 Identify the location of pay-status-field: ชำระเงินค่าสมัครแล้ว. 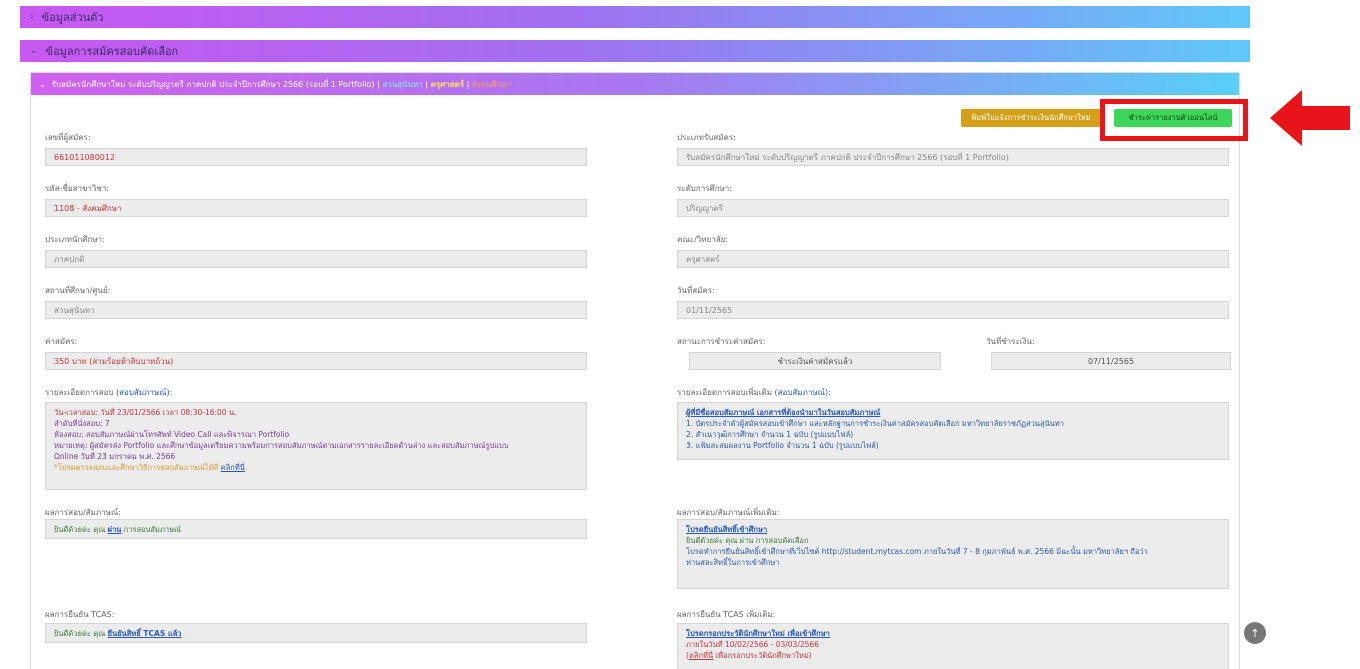
(815, 361).